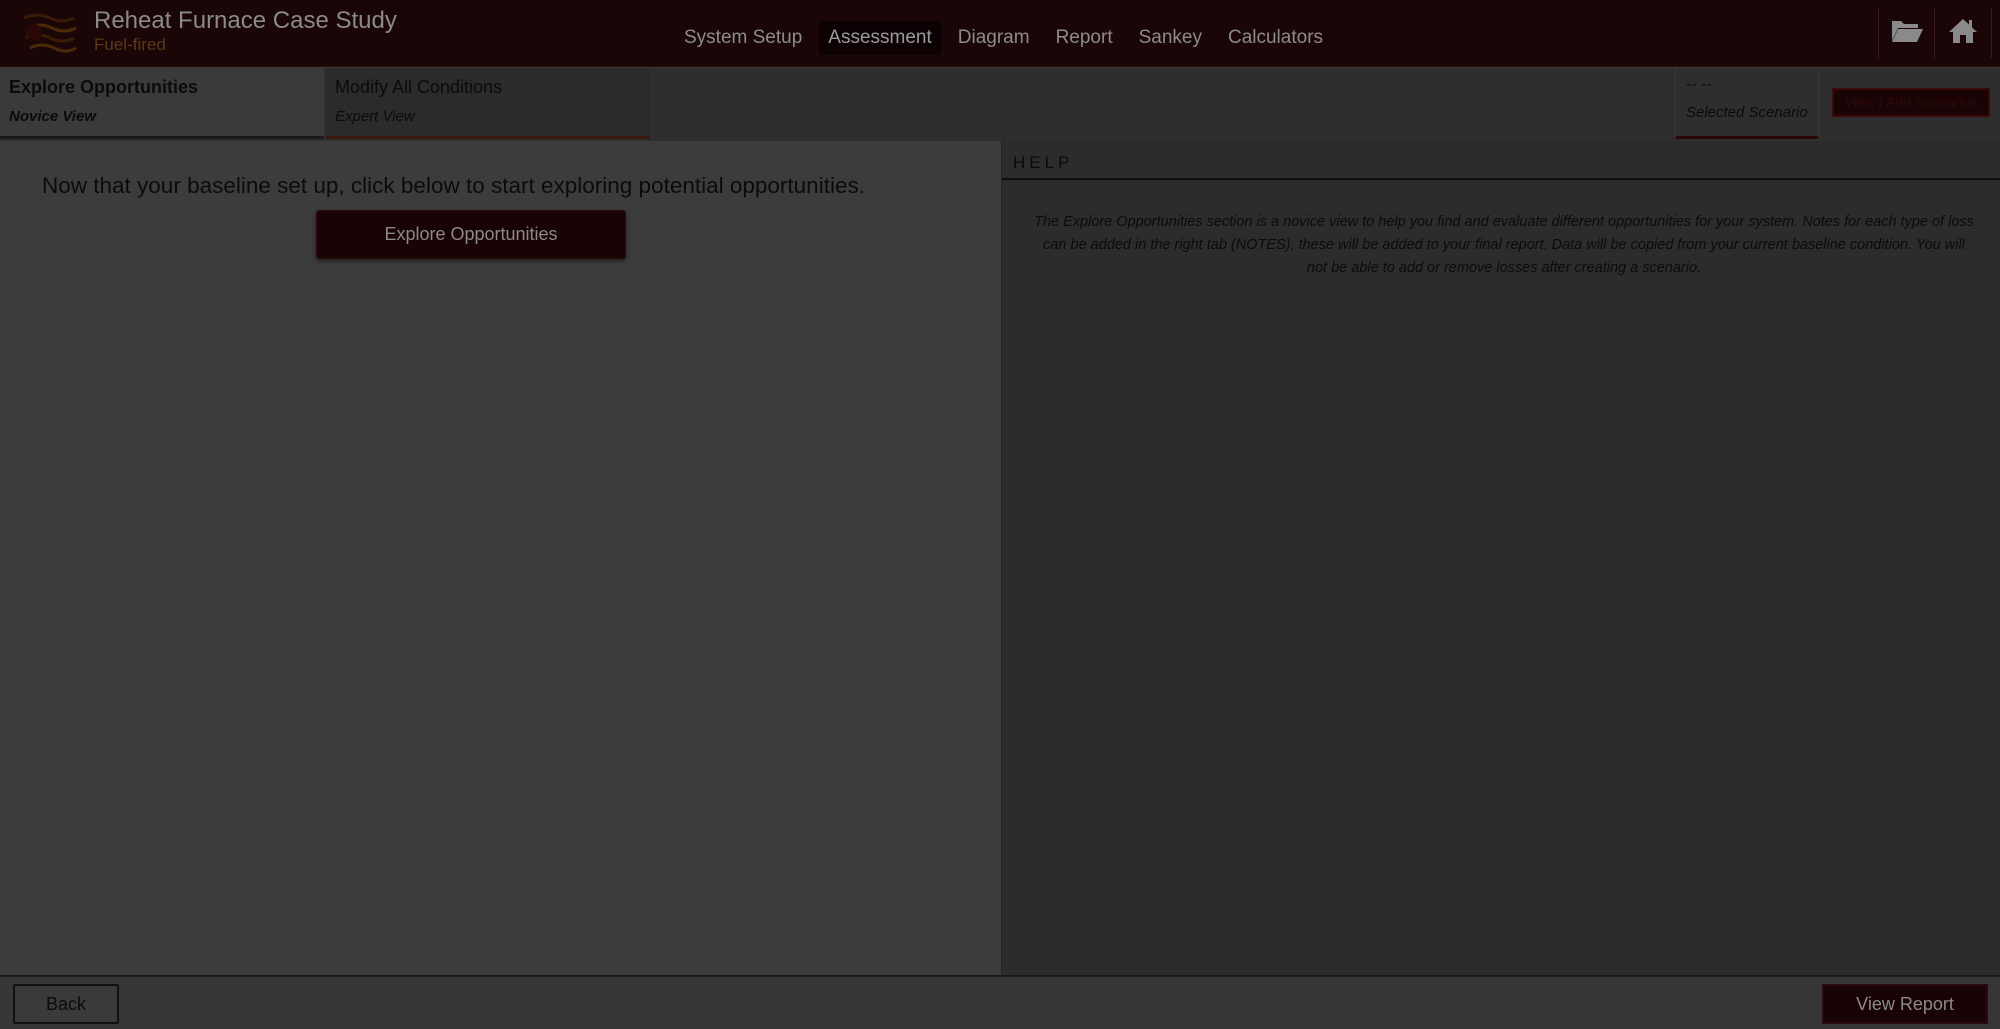 This screenshot has height=1029, width=2000. I want to click on view-report-button: View Report, so click(1905, 1004).